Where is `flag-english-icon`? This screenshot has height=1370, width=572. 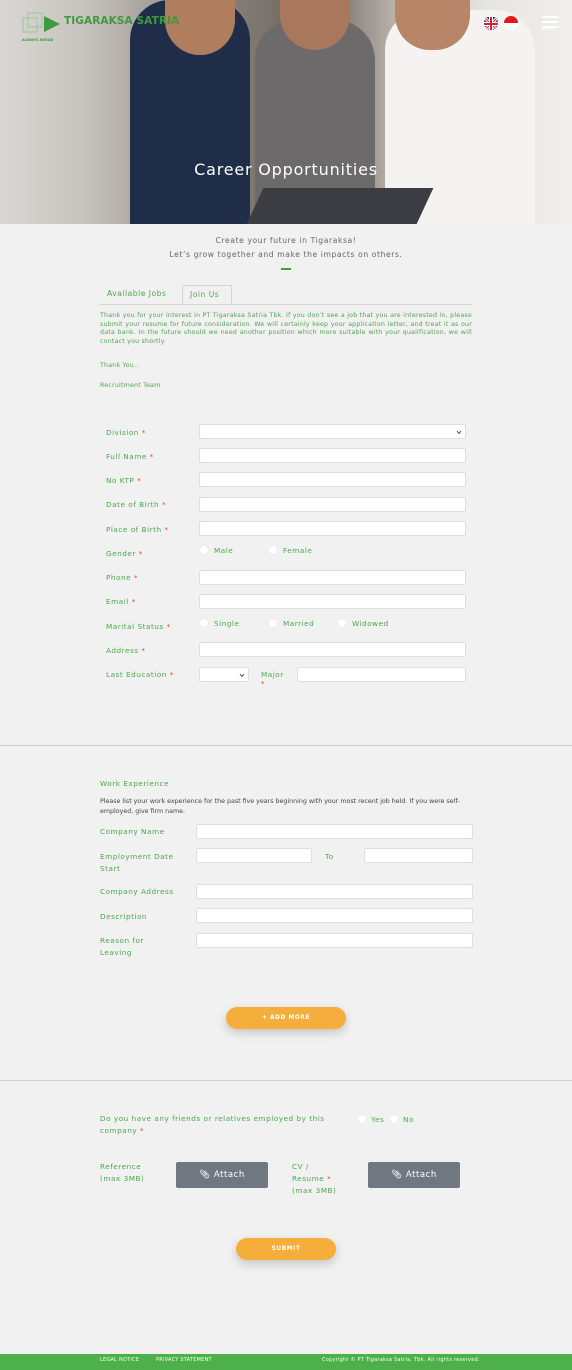
flag-english-icon is located at coordinates (491, 23).